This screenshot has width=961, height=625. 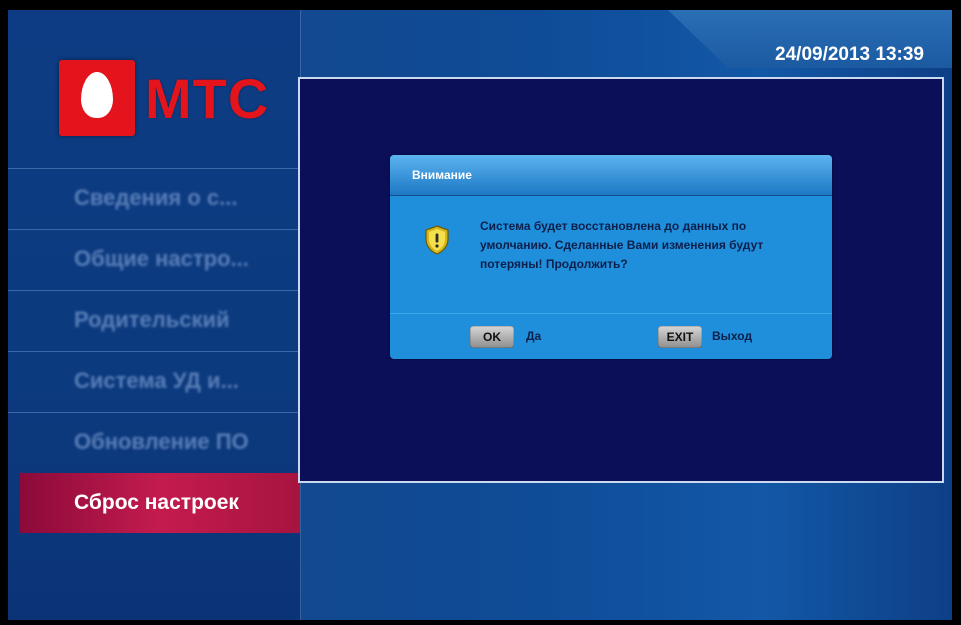 I want to click on logo-box, so click(x=97, y=98).